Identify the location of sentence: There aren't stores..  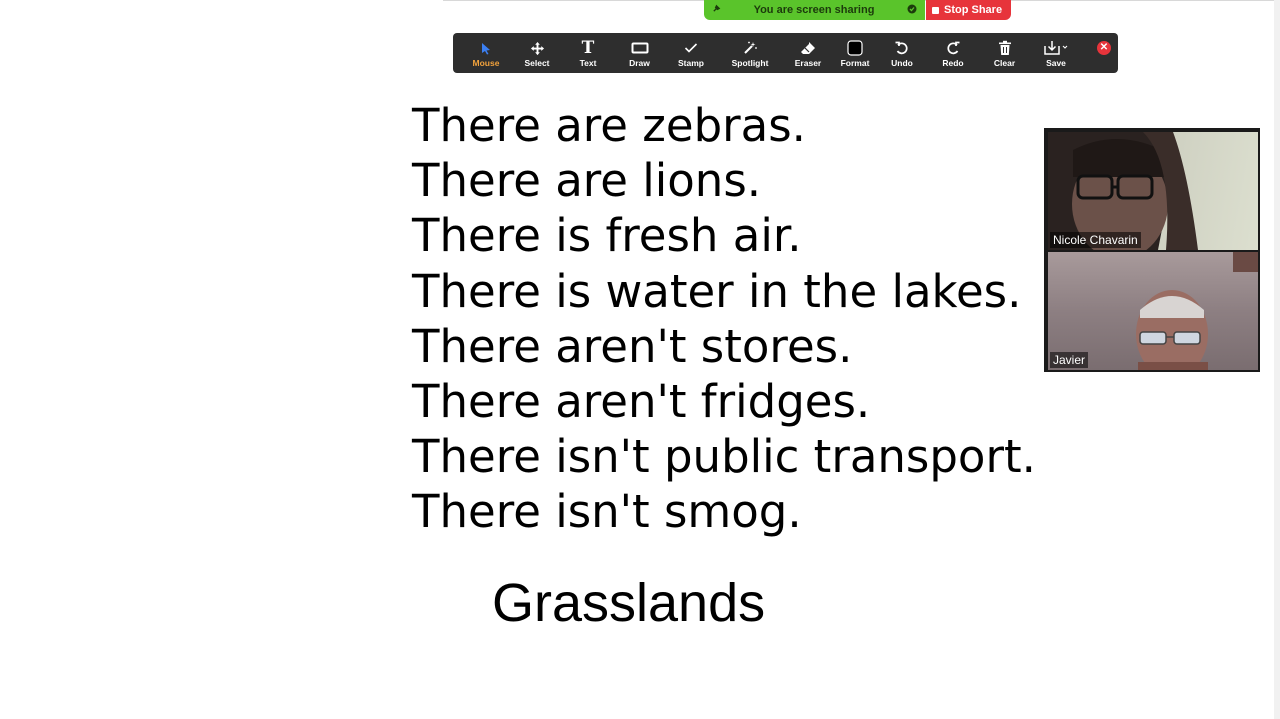
(632, 346).